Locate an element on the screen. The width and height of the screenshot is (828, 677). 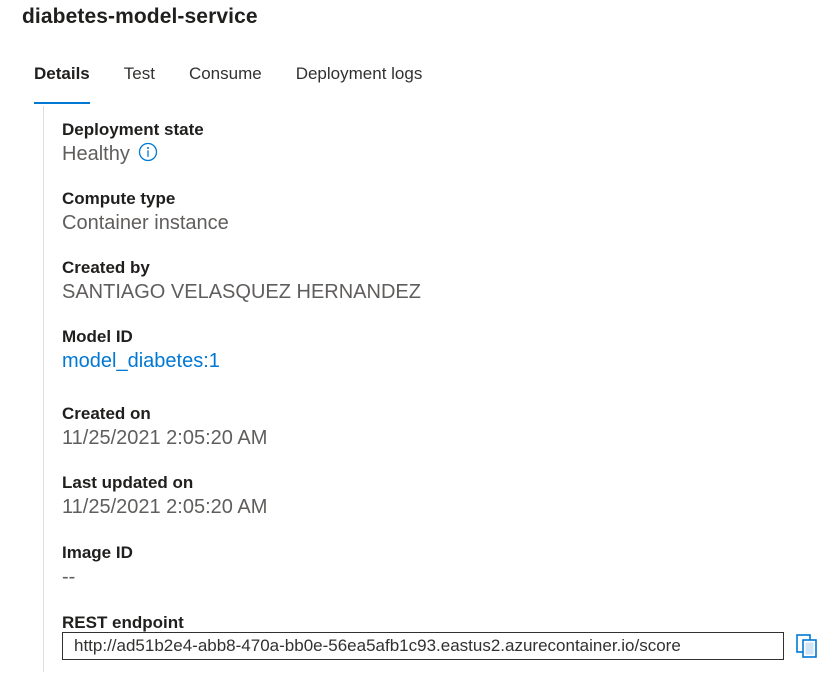
tab-deployment-logs: Deployment logs is located at coordinates (359, 83).